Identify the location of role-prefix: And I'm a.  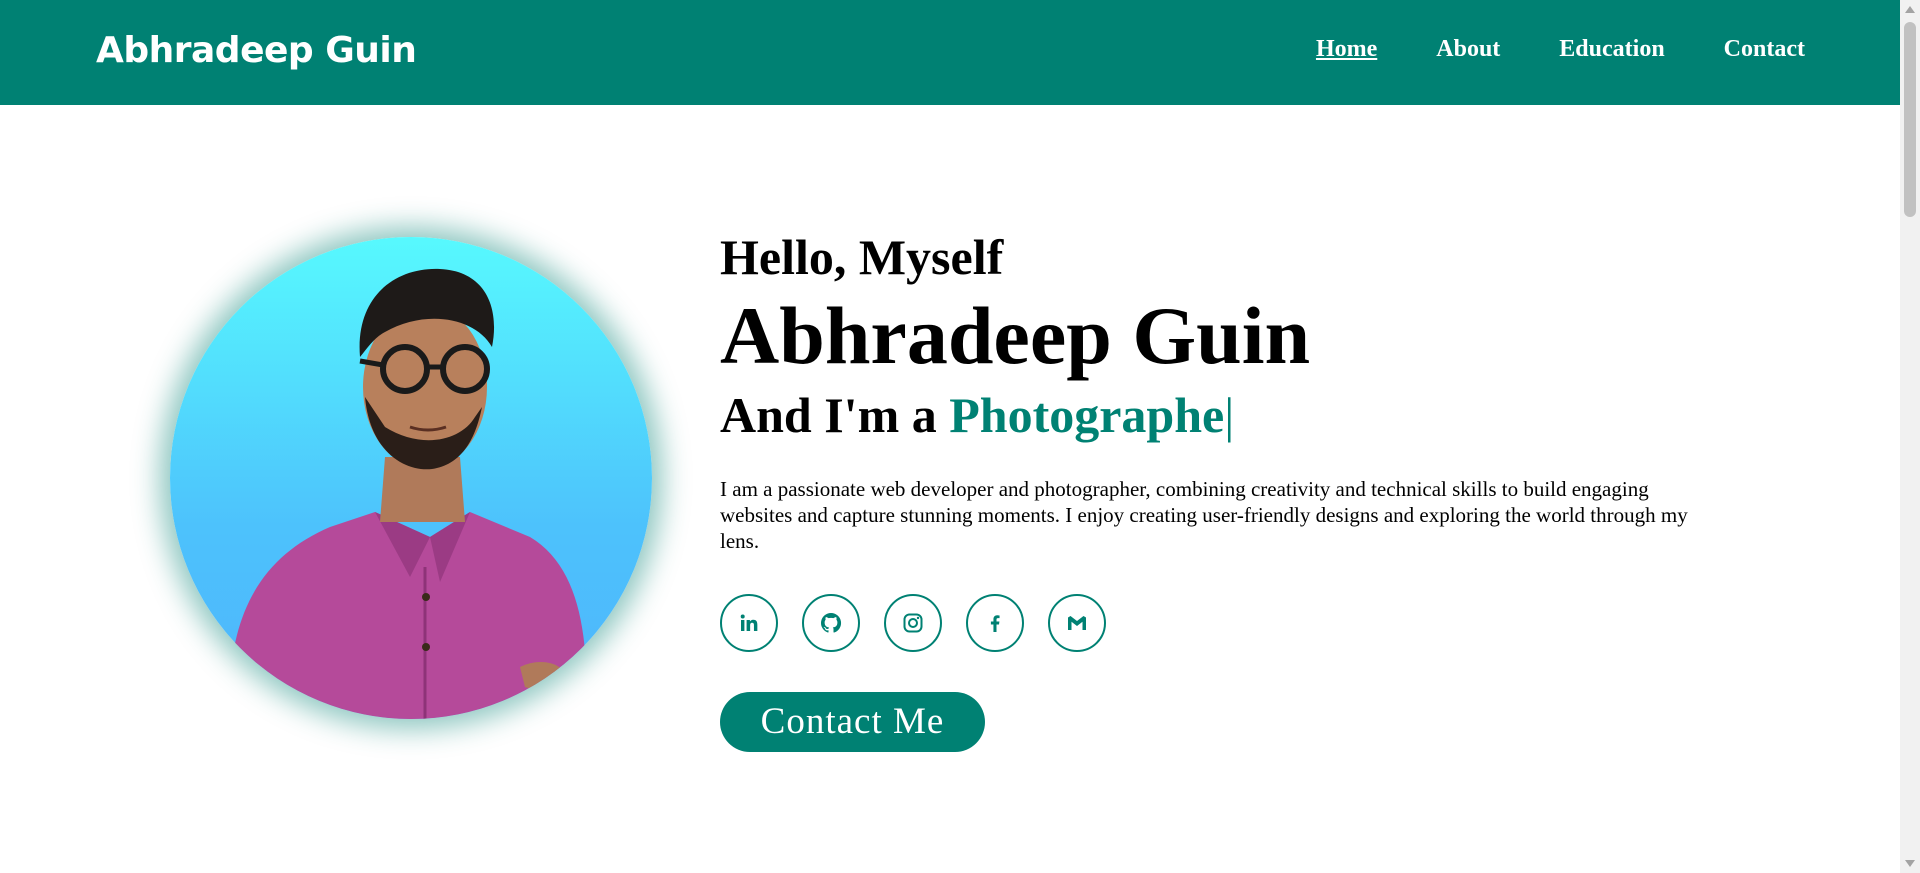
(835, 415).